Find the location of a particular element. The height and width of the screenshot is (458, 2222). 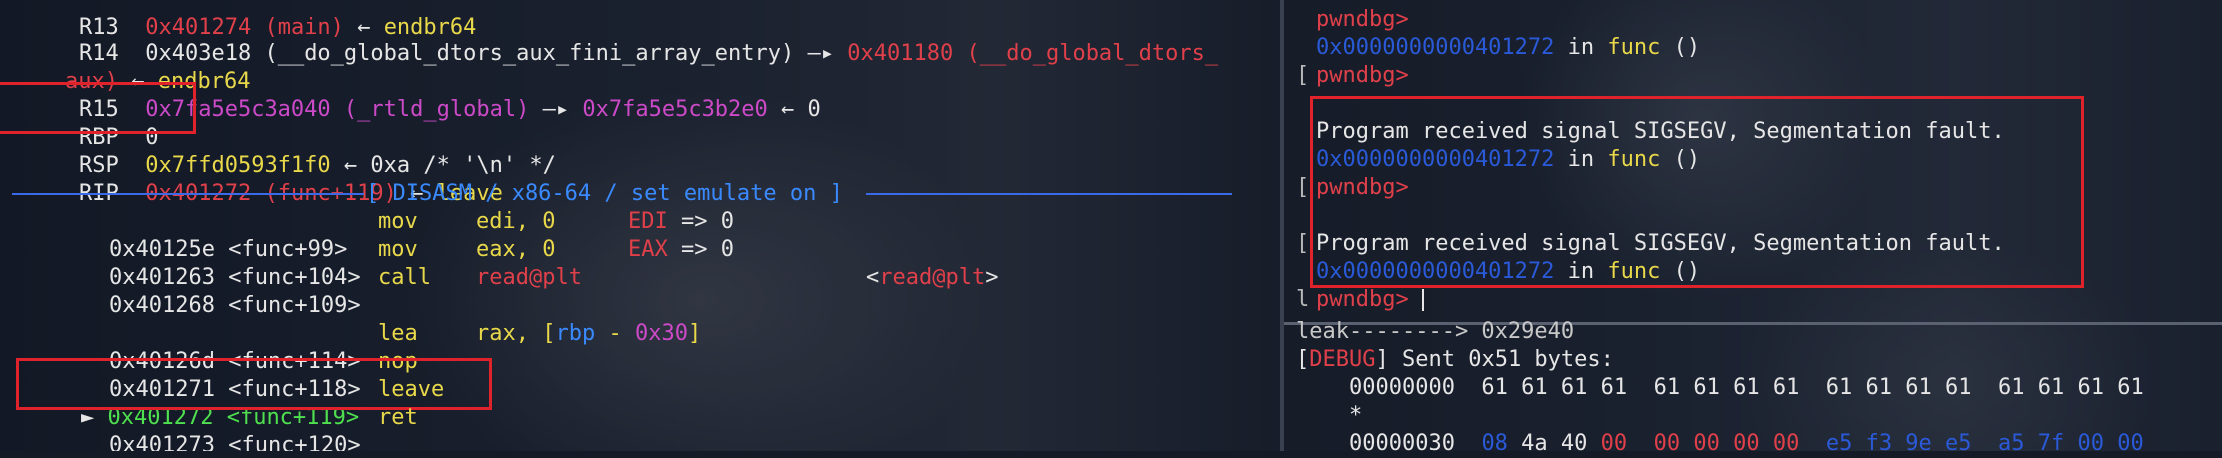

instruction-address: 0x401268 is located at coordinates (161, 305).